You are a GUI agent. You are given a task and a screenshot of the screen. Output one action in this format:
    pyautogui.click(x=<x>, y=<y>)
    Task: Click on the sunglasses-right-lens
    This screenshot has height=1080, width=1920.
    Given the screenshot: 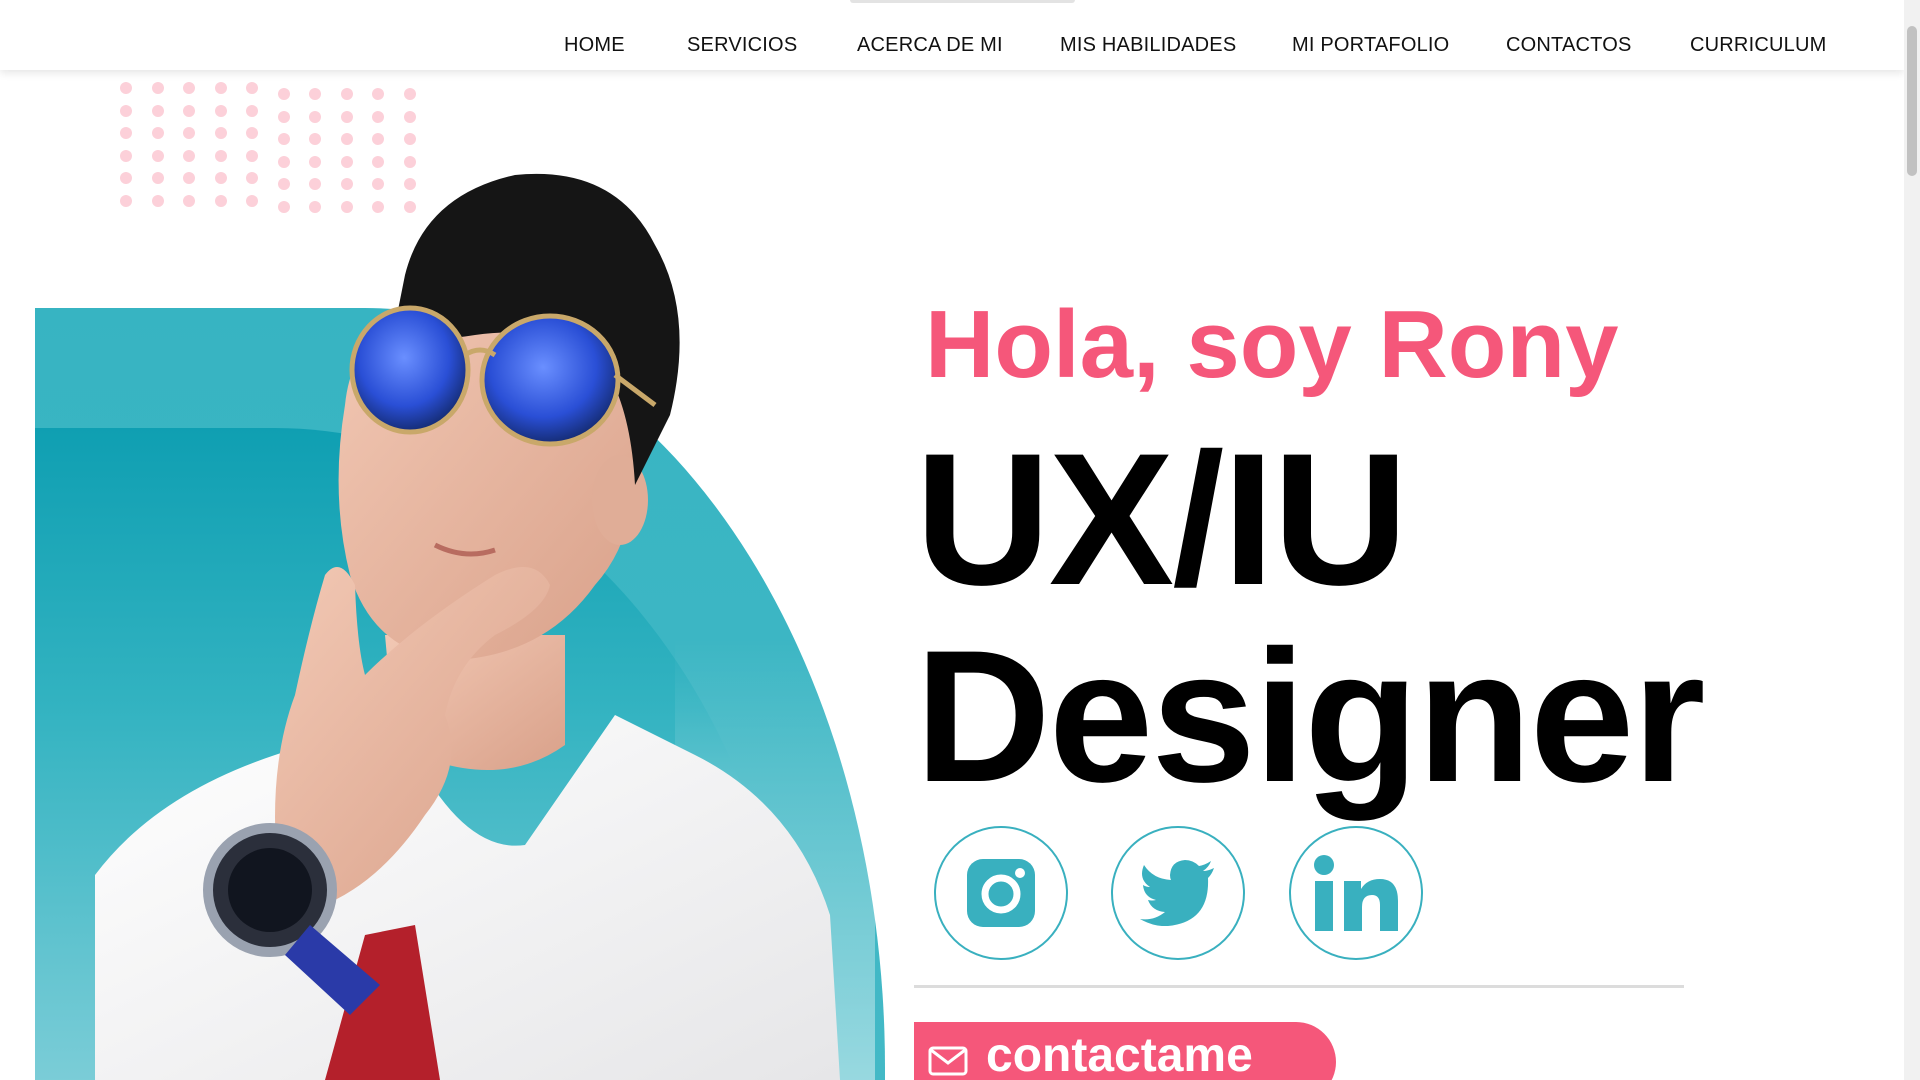 What is the action you would take?
    pyautogui.click(x=550, y=380)
    